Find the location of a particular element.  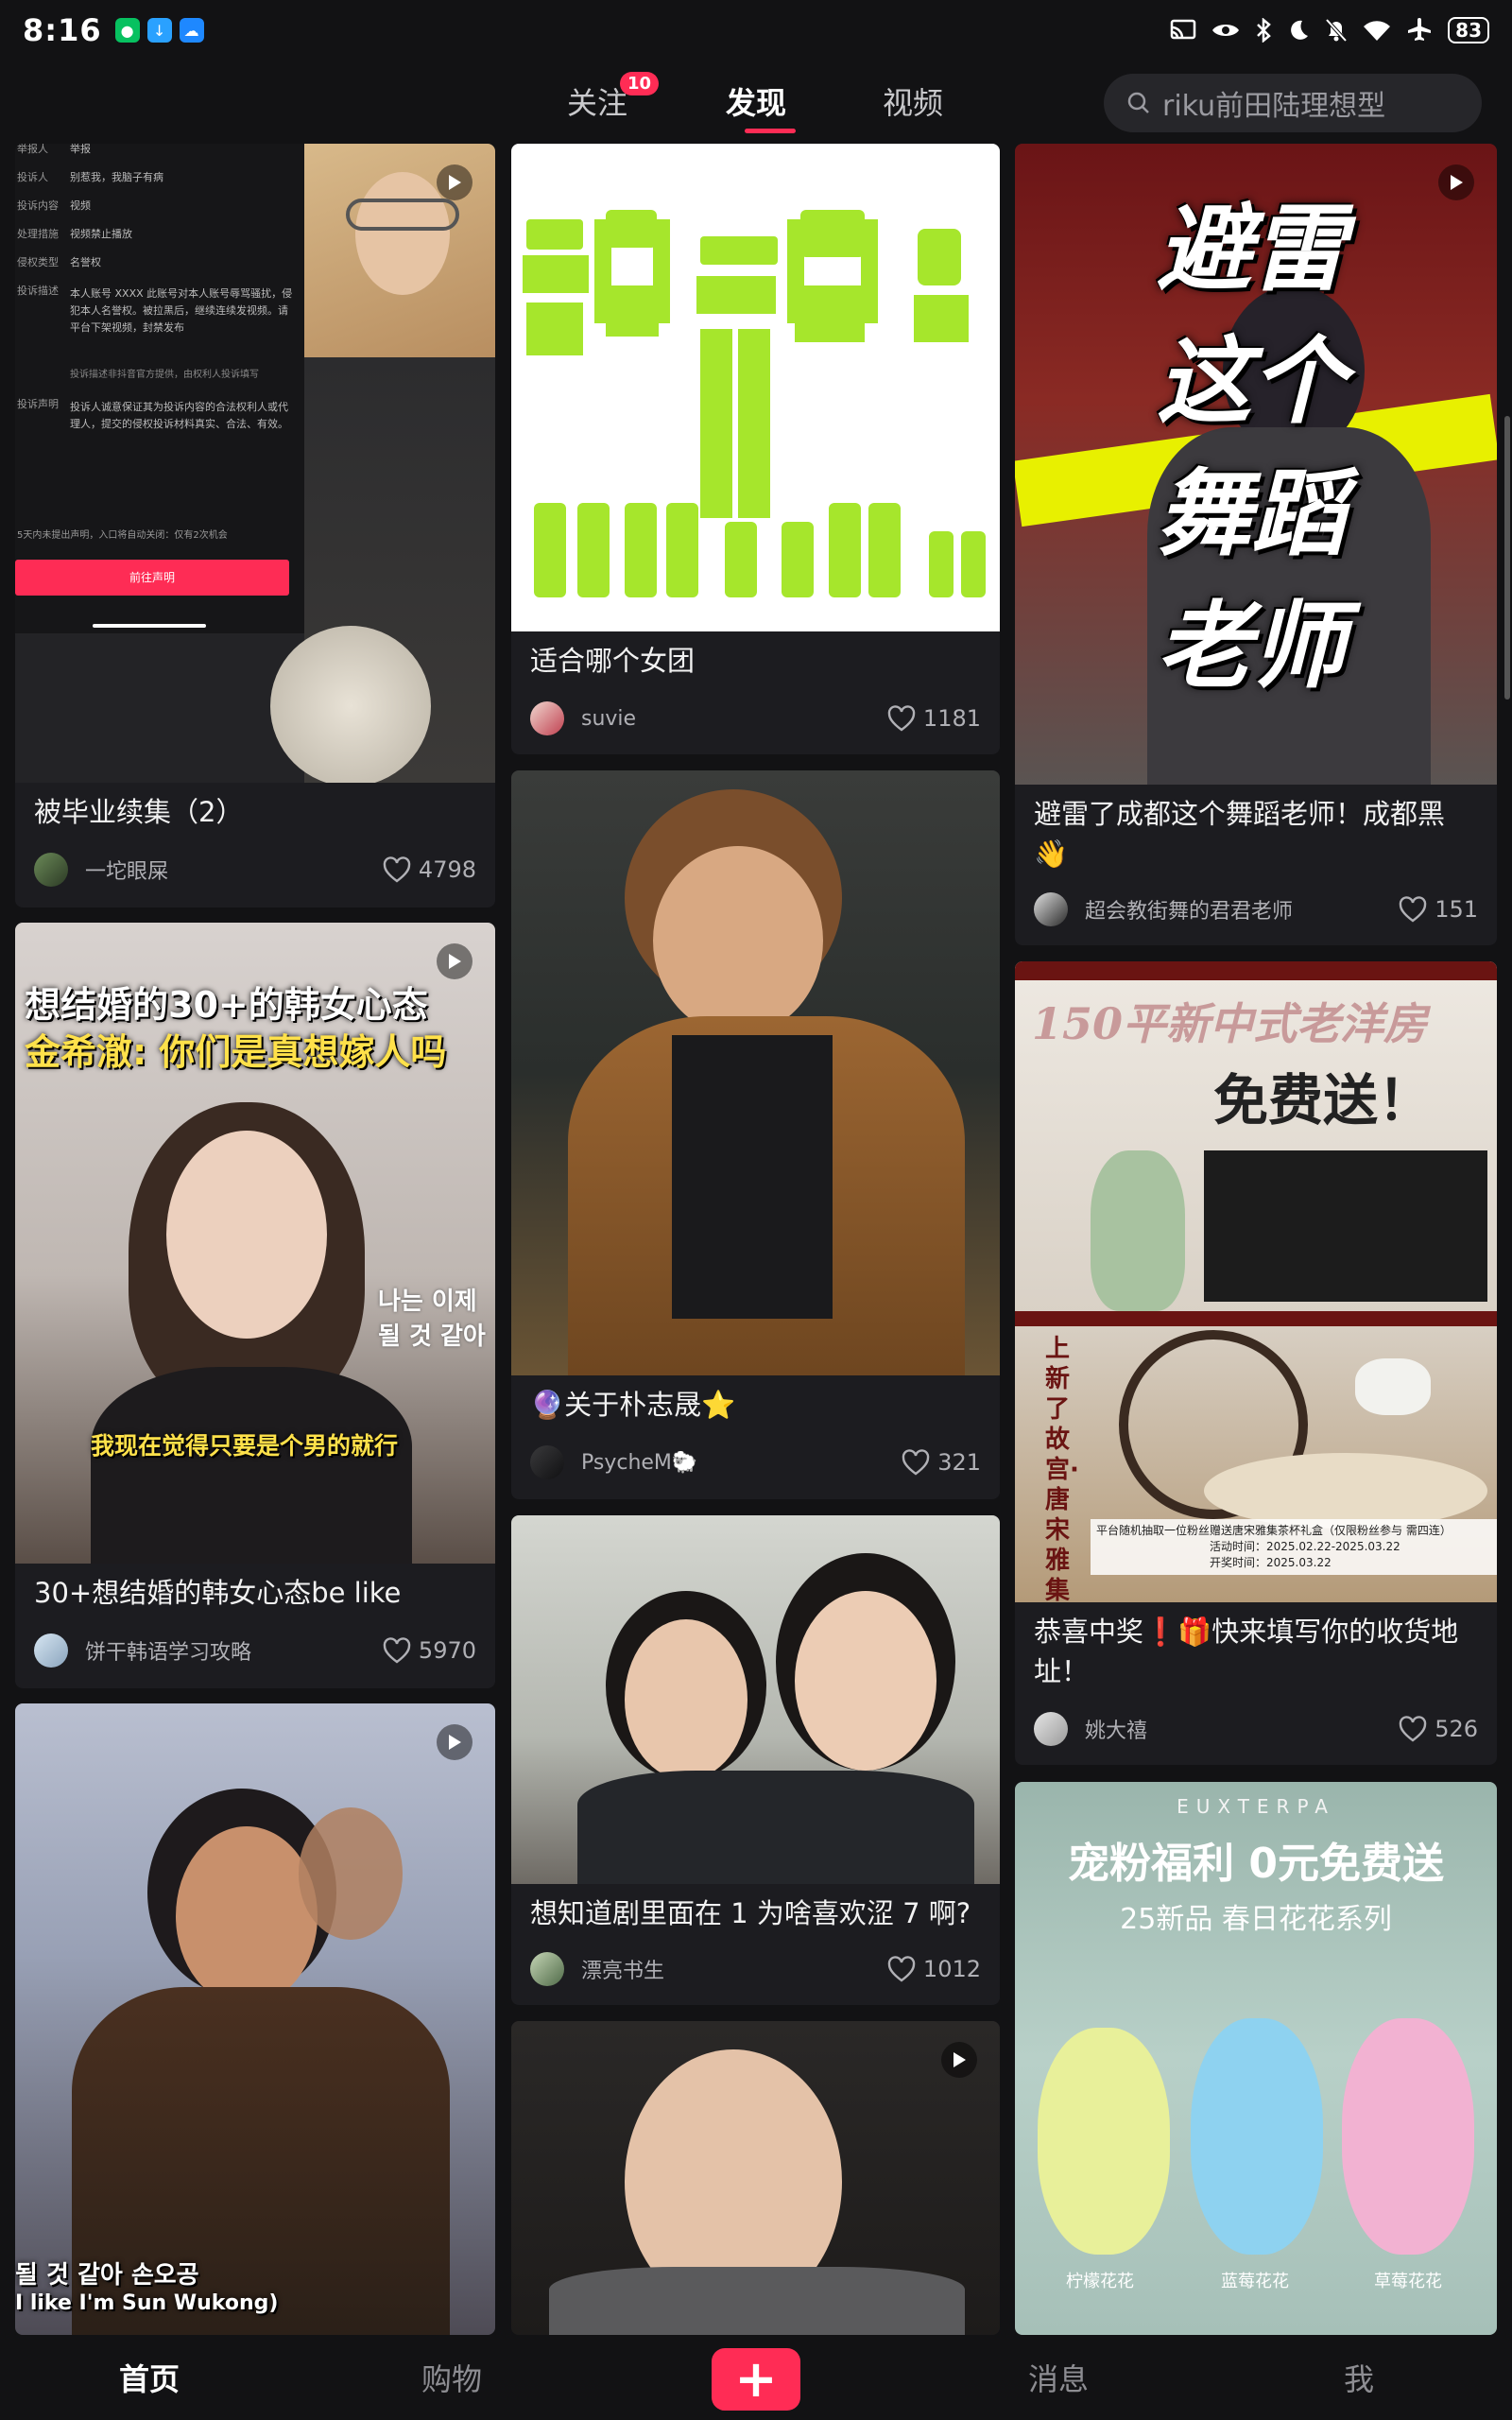

overlay-subheadline: 25新品 春日花花系列 is located at coordinates (1256, 1919).